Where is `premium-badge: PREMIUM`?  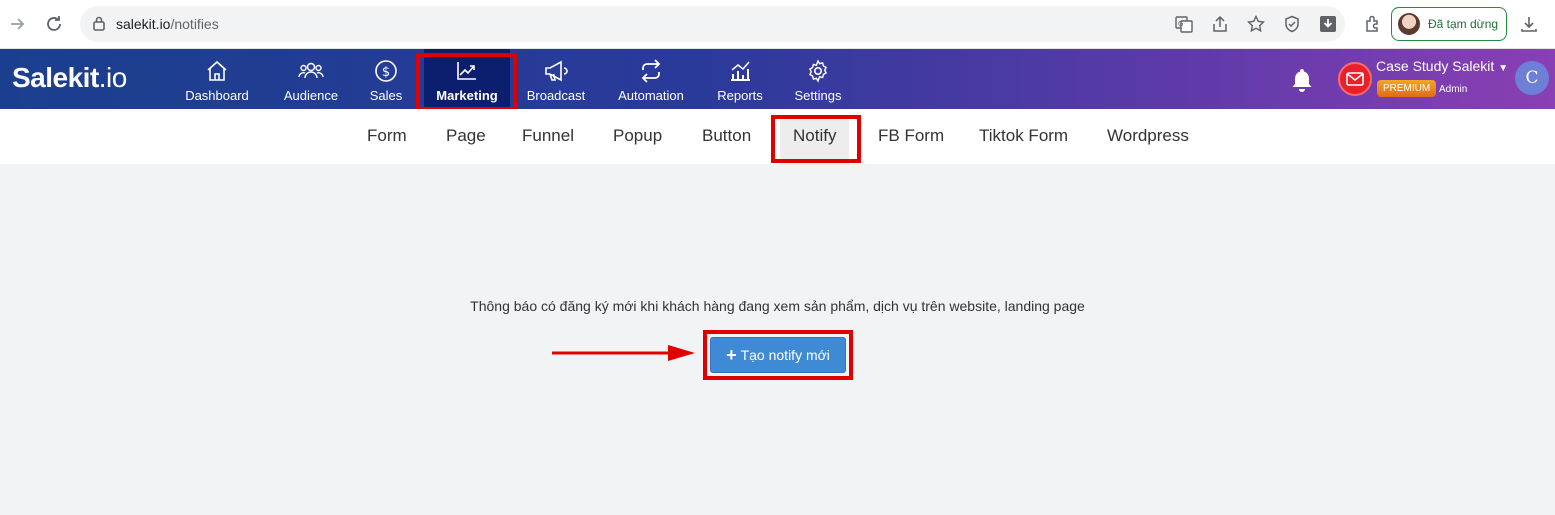
premium-badge: PREMIUM is located at coordinates (1407, 88).